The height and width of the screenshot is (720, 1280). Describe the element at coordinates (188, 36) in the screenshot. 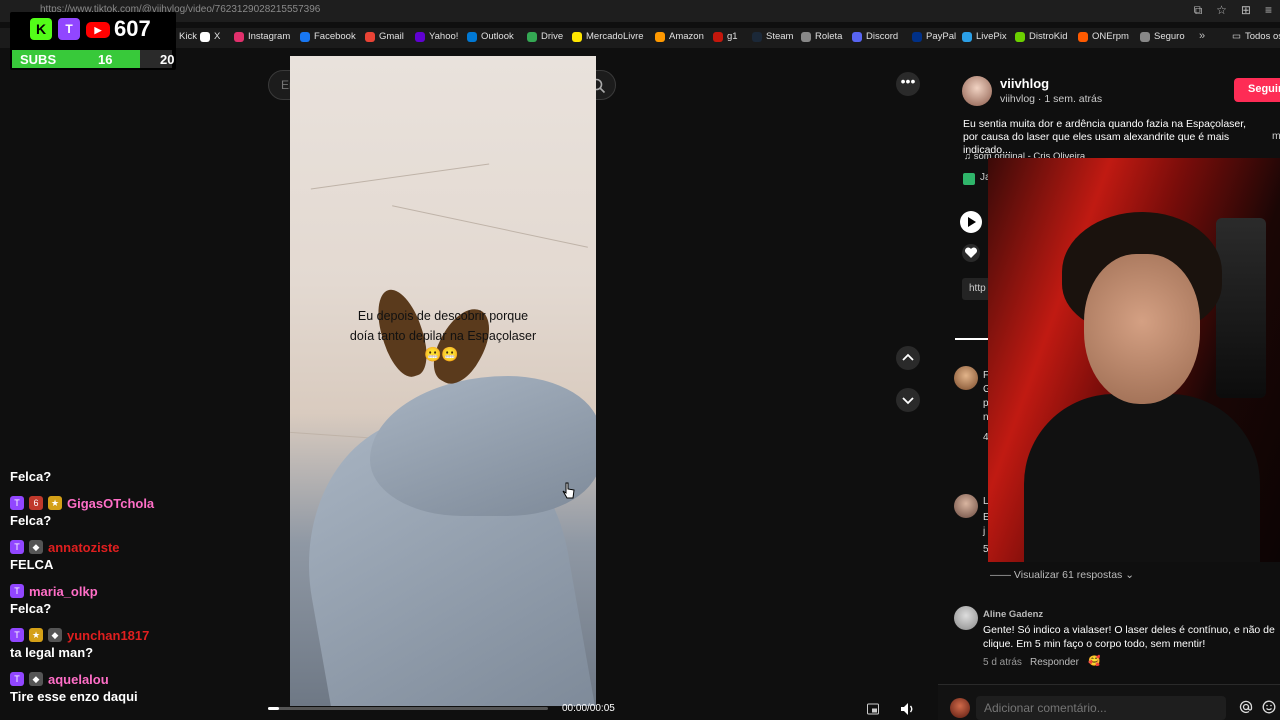

I see `bookmark-label: Kick` at that location.